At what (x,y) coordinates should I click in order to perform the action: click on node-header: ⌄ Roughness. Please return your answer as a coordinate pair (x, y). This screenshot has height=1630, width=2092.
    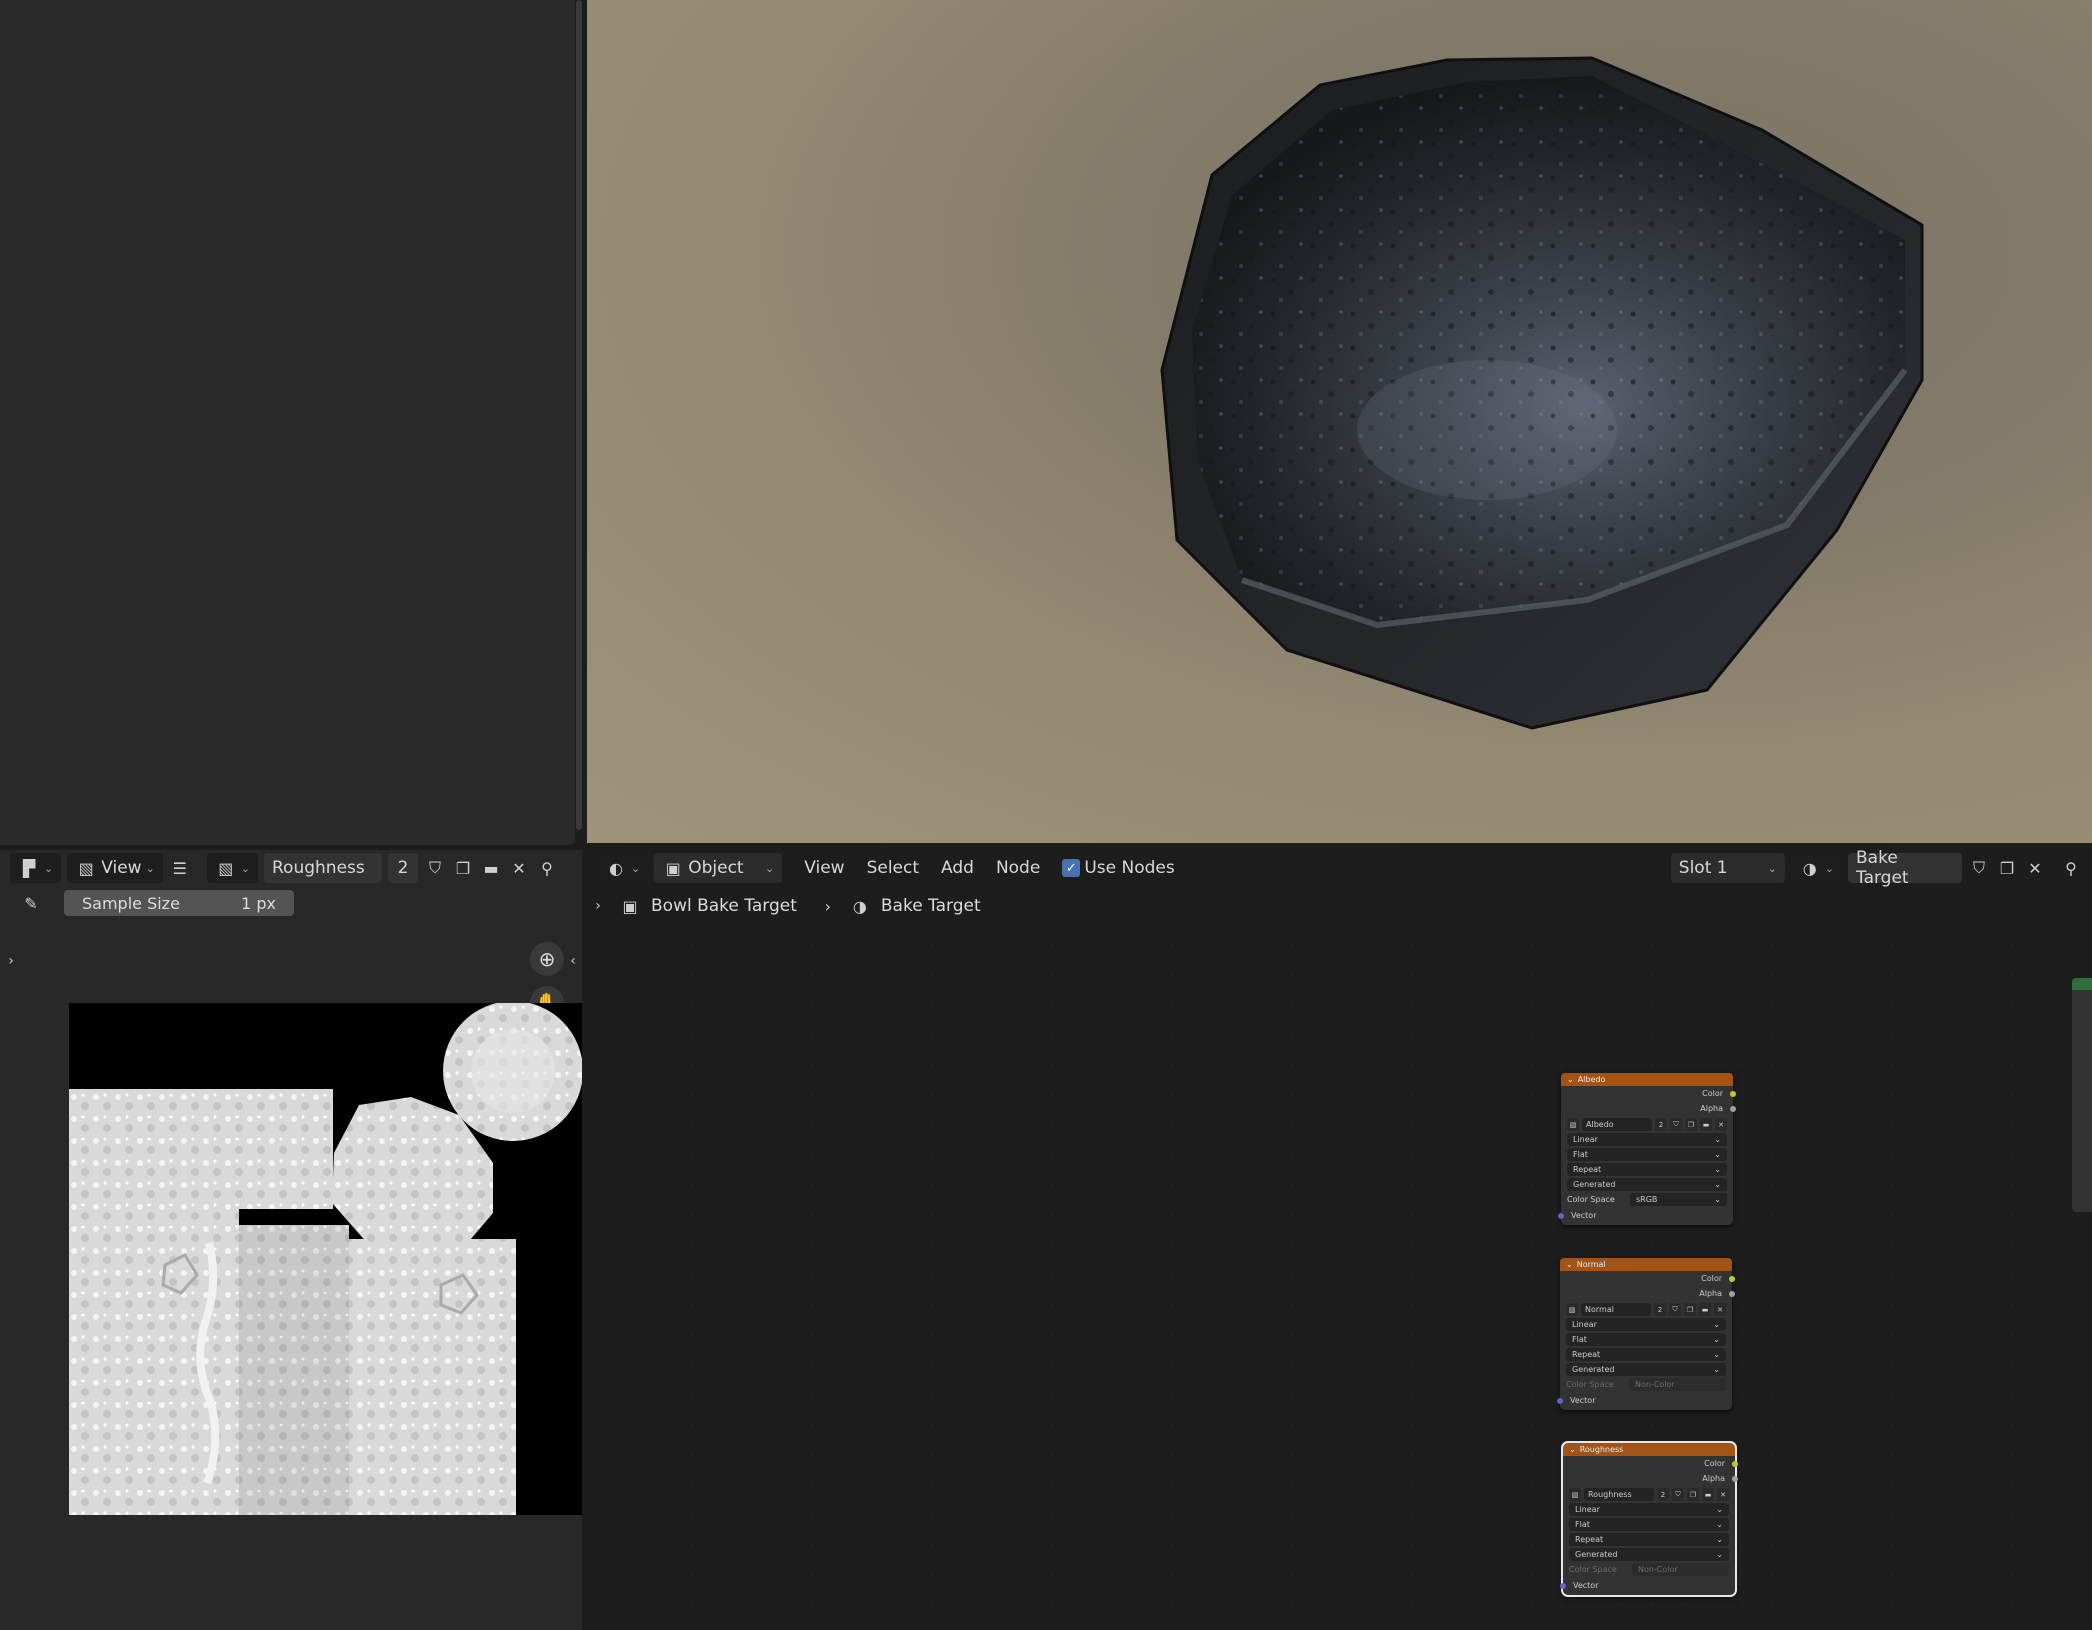
    Looking at the image, I should click on (1649, 1449).